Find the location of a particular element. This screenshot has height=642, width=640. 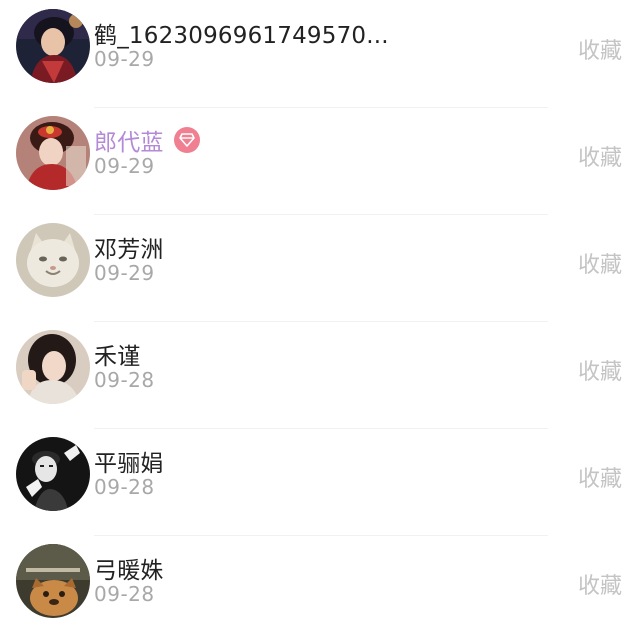

avatar-cat-icon is located at coordinates (53, 260).